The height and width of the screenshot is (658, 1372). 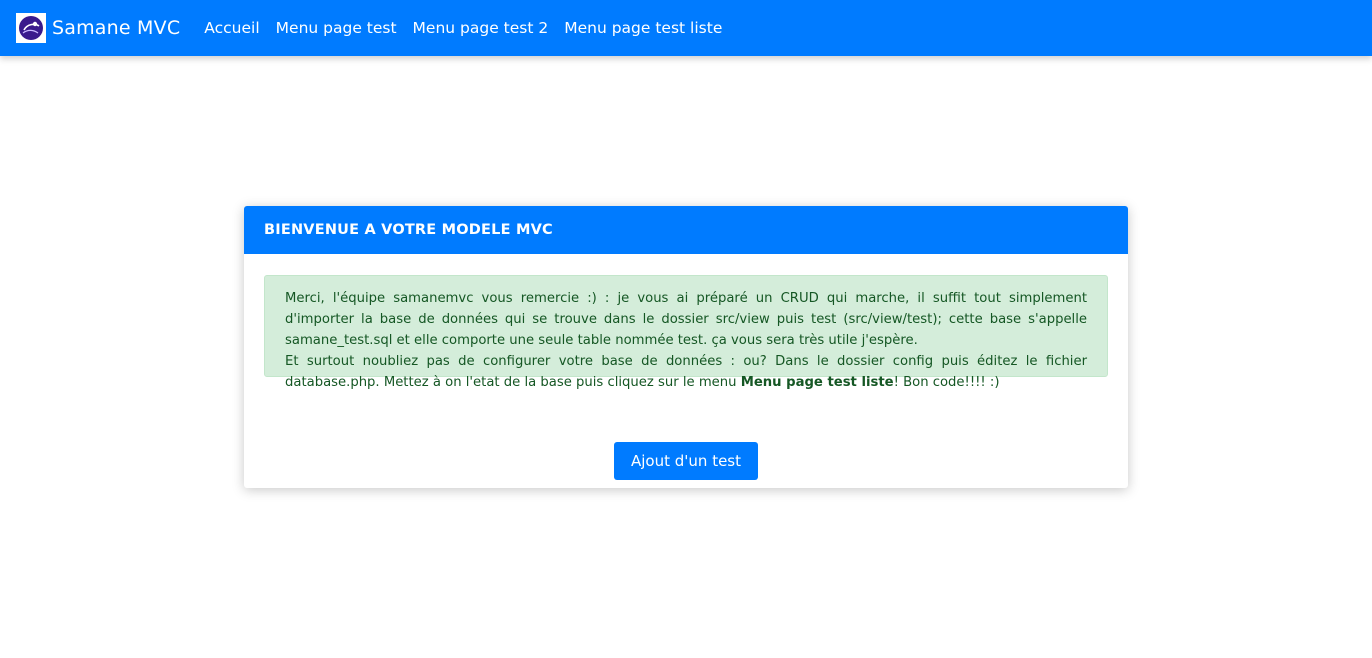 I want to click on add-test-button: Ajout d'un test, so click(x=686, y=461).